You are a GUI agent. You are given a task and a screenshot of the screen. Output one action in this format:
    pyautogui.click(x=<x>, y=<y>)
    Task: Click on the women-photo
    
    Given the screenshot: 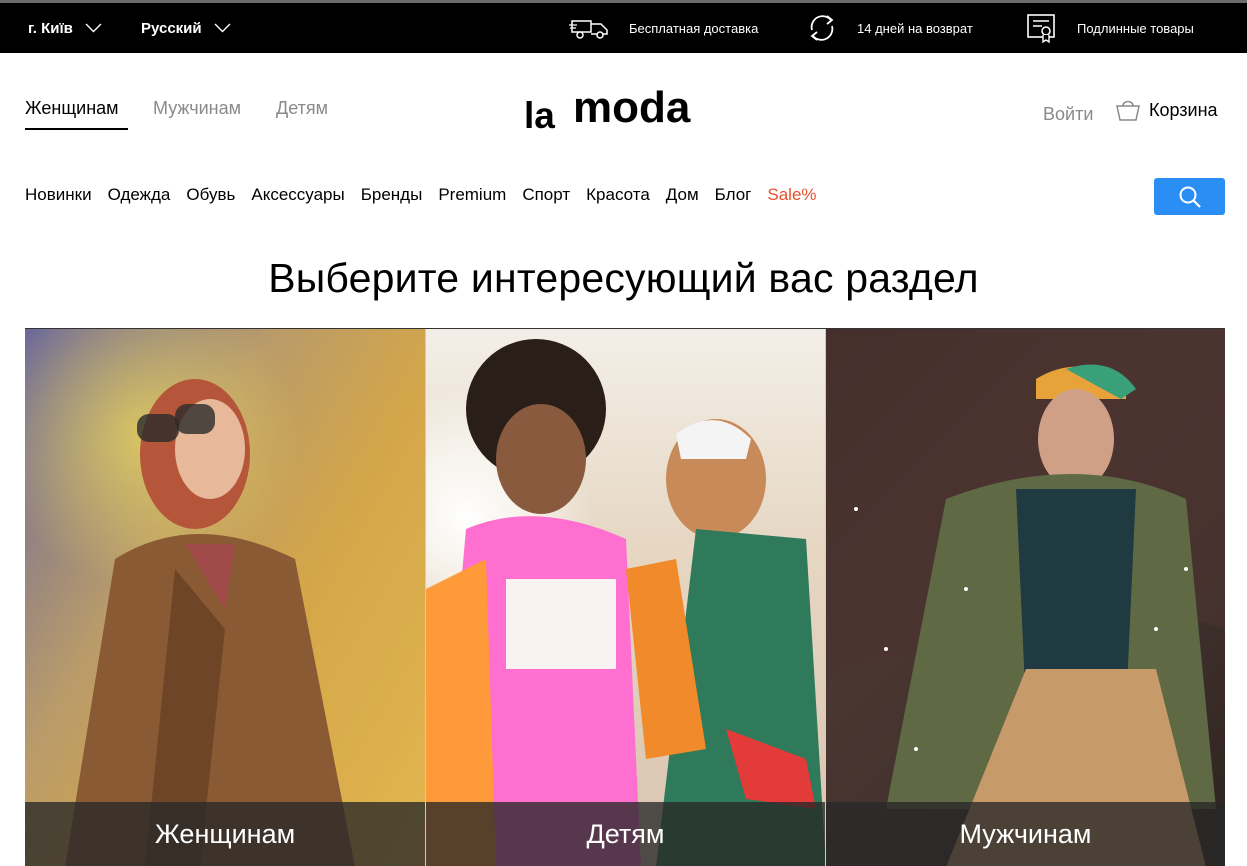 What is the action you would take?
    pyautogui.click(x=210, y=622)
    